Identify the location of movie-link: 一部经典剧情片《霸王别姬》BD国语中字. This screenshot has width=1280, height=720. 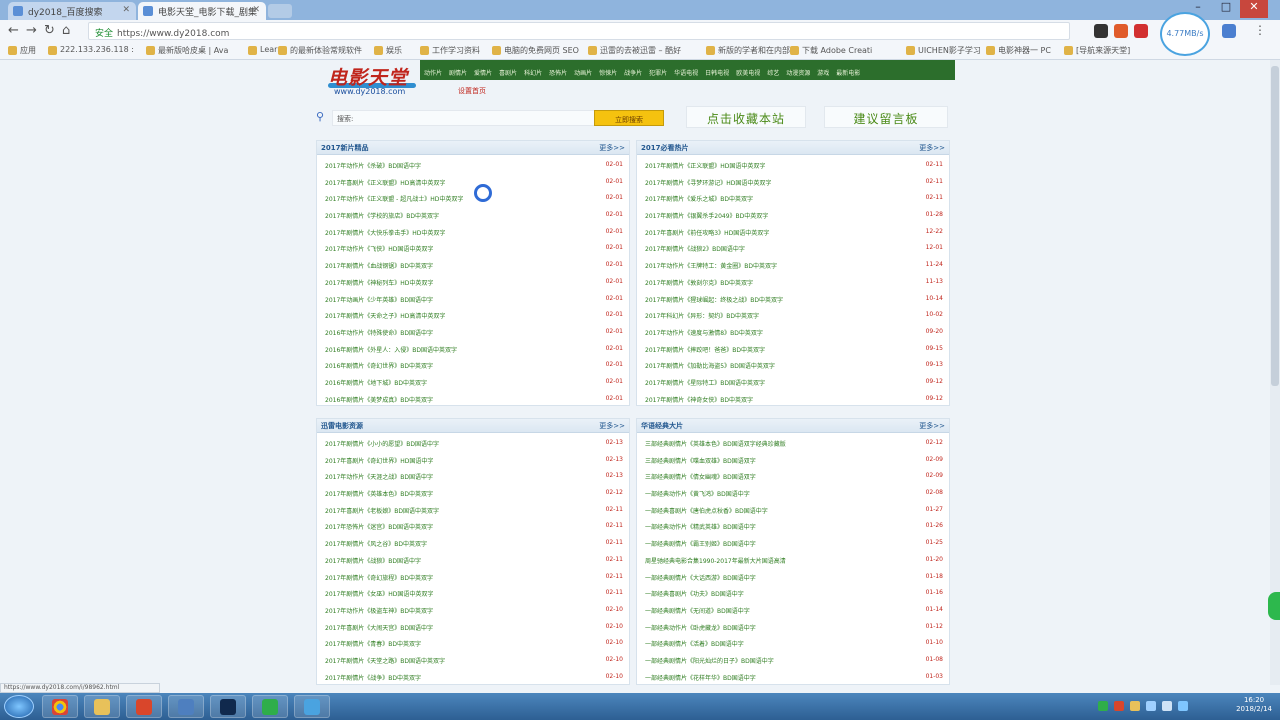
(771, 543).